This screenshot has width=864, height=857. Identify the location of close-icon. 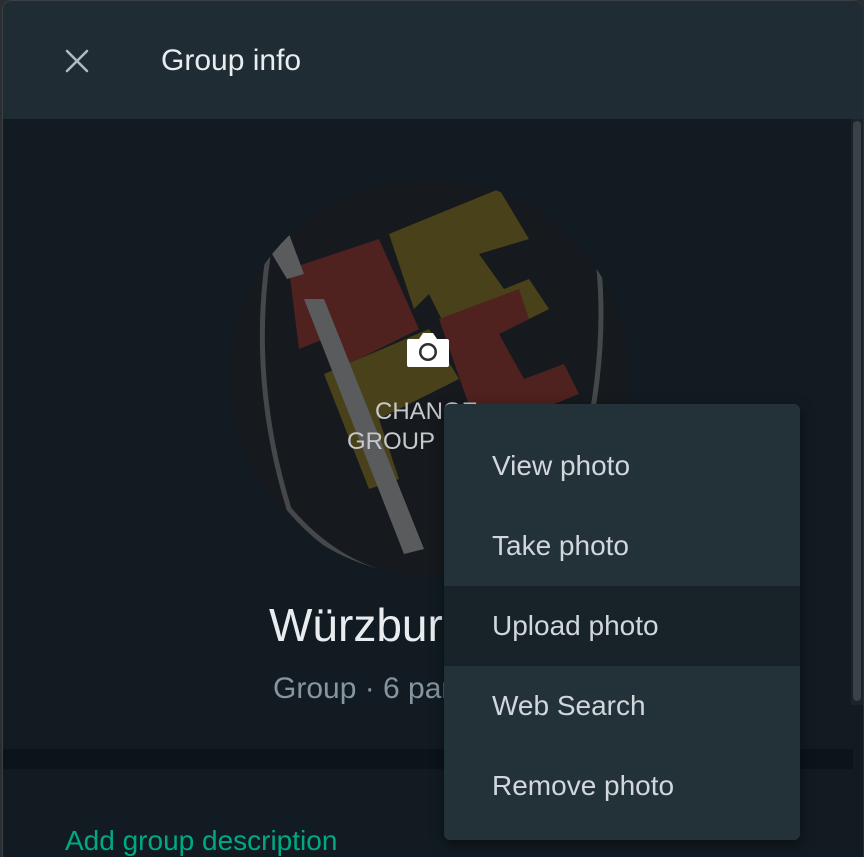
(77, 61).